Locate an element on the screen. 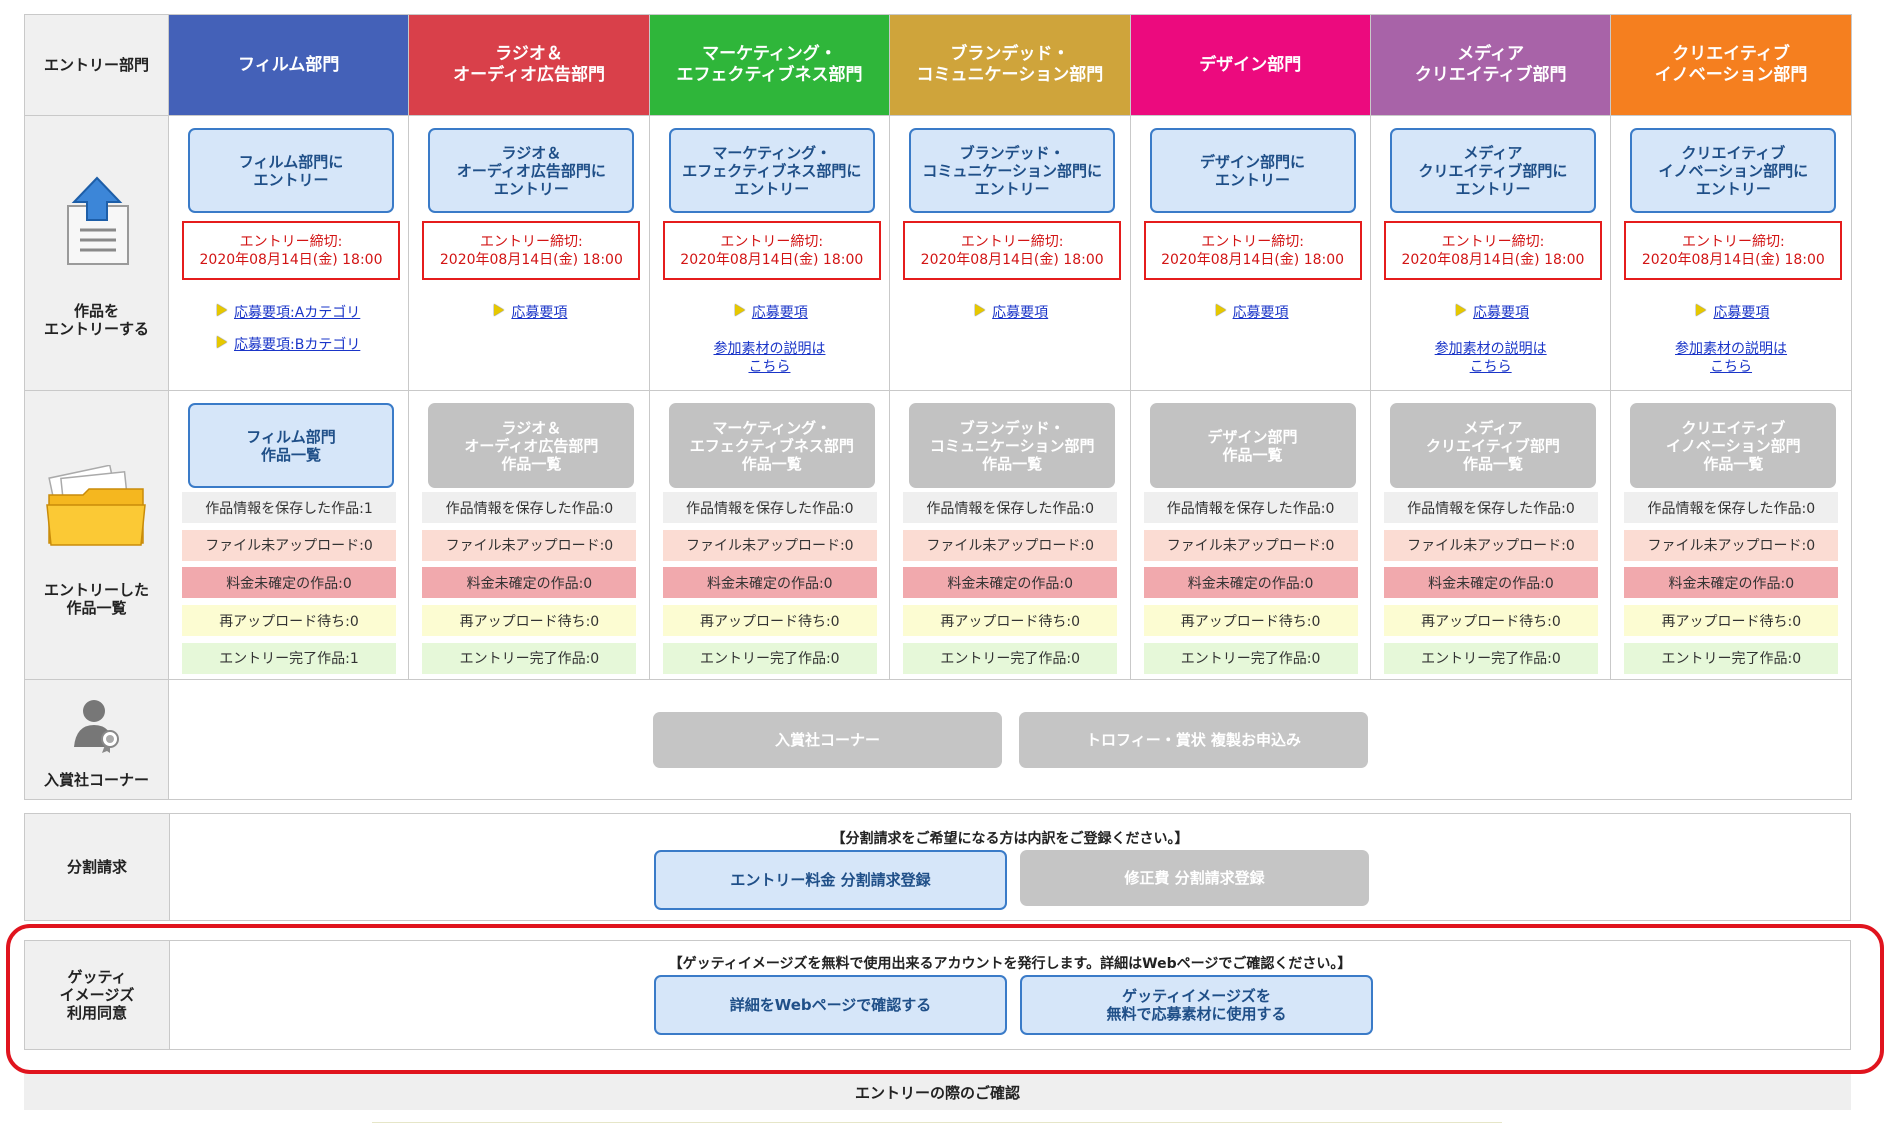 This screenshot has height=1125, width=1890. entry-button-radio-audio: ラジオ＆ オーディオ広告部門に エントリー is located at coordinates (531, 170).